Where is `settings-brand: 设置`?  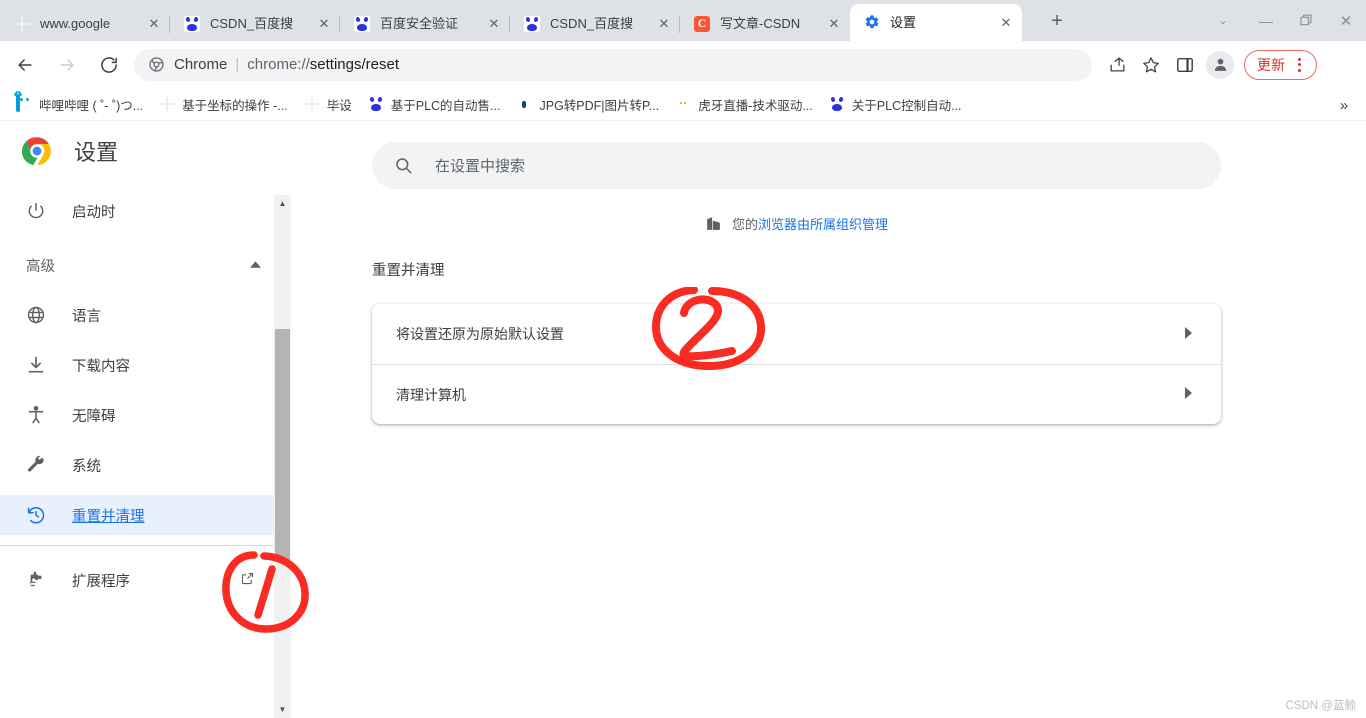 settings-brand: 设置 is located at coordinates (145, 151).